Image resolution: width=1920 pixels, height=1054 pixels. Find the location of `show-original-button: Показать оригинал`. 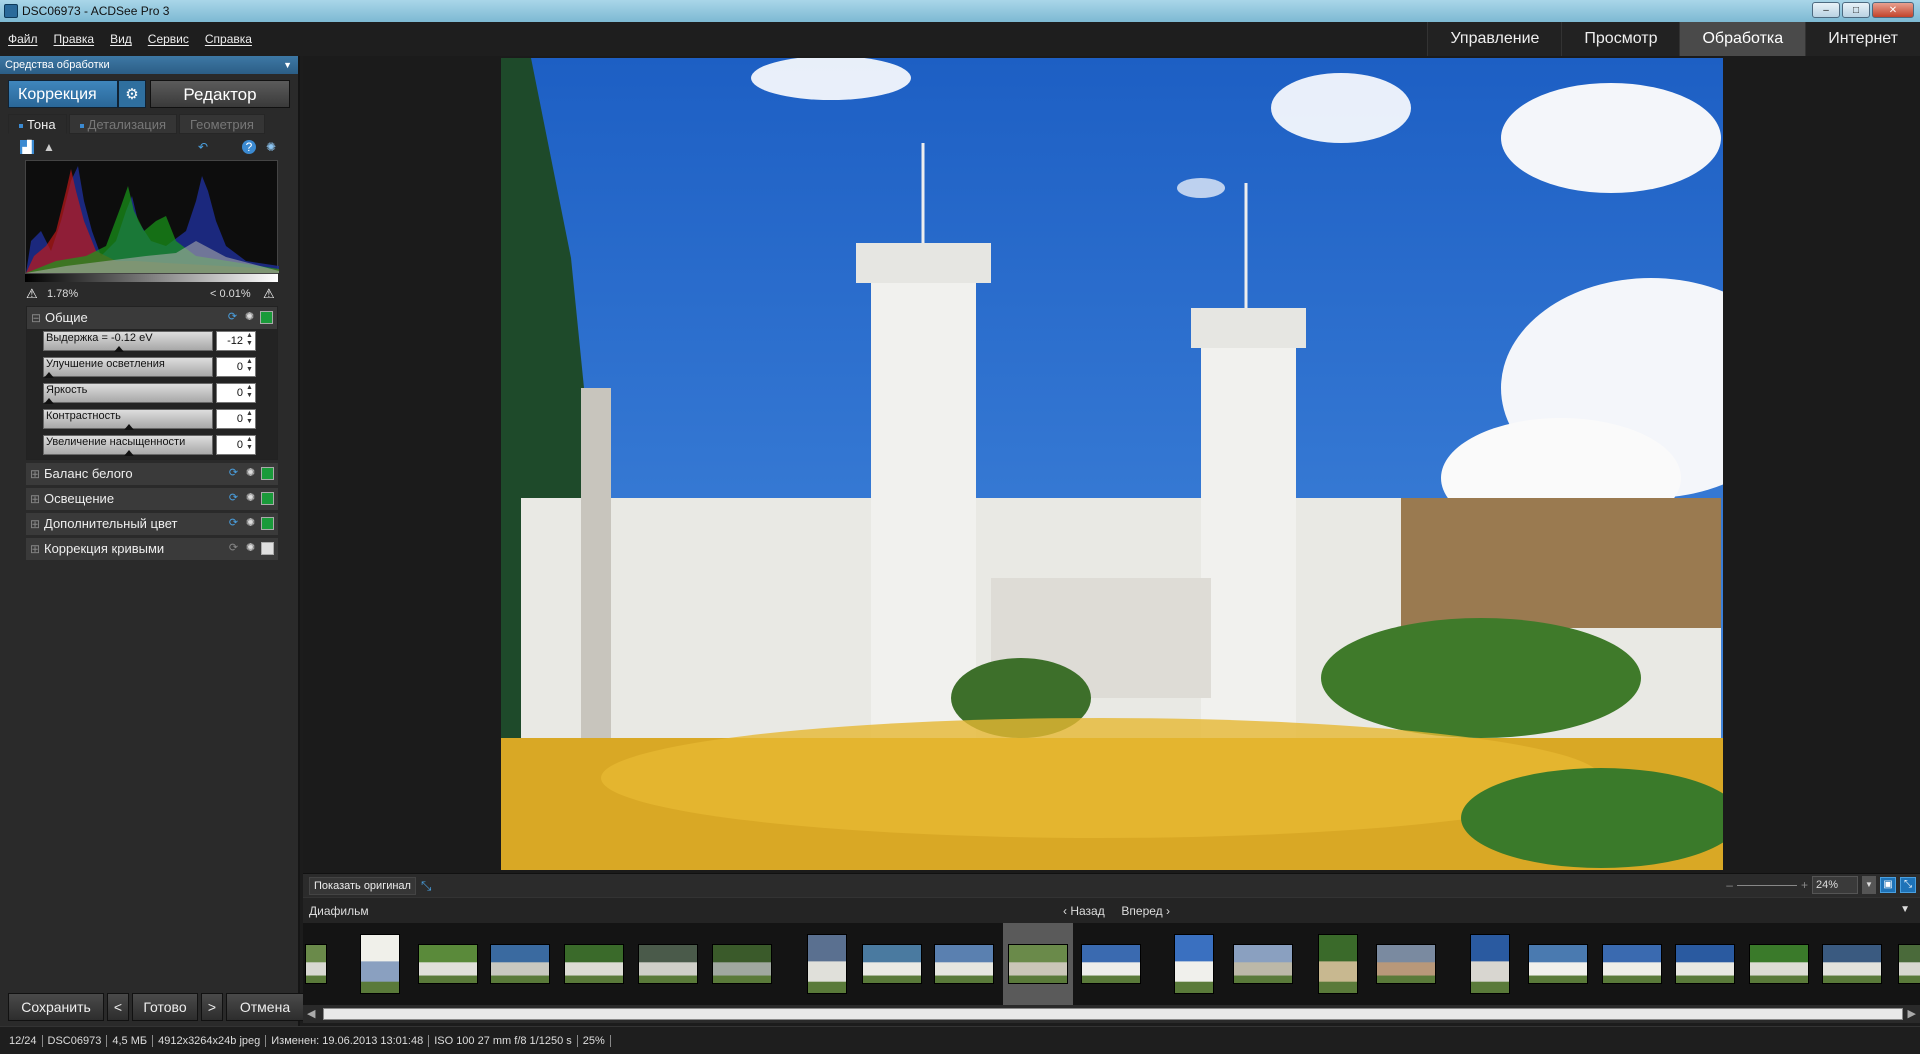

show-original-button: Показать оригинал is located at coordinates (362, 886).